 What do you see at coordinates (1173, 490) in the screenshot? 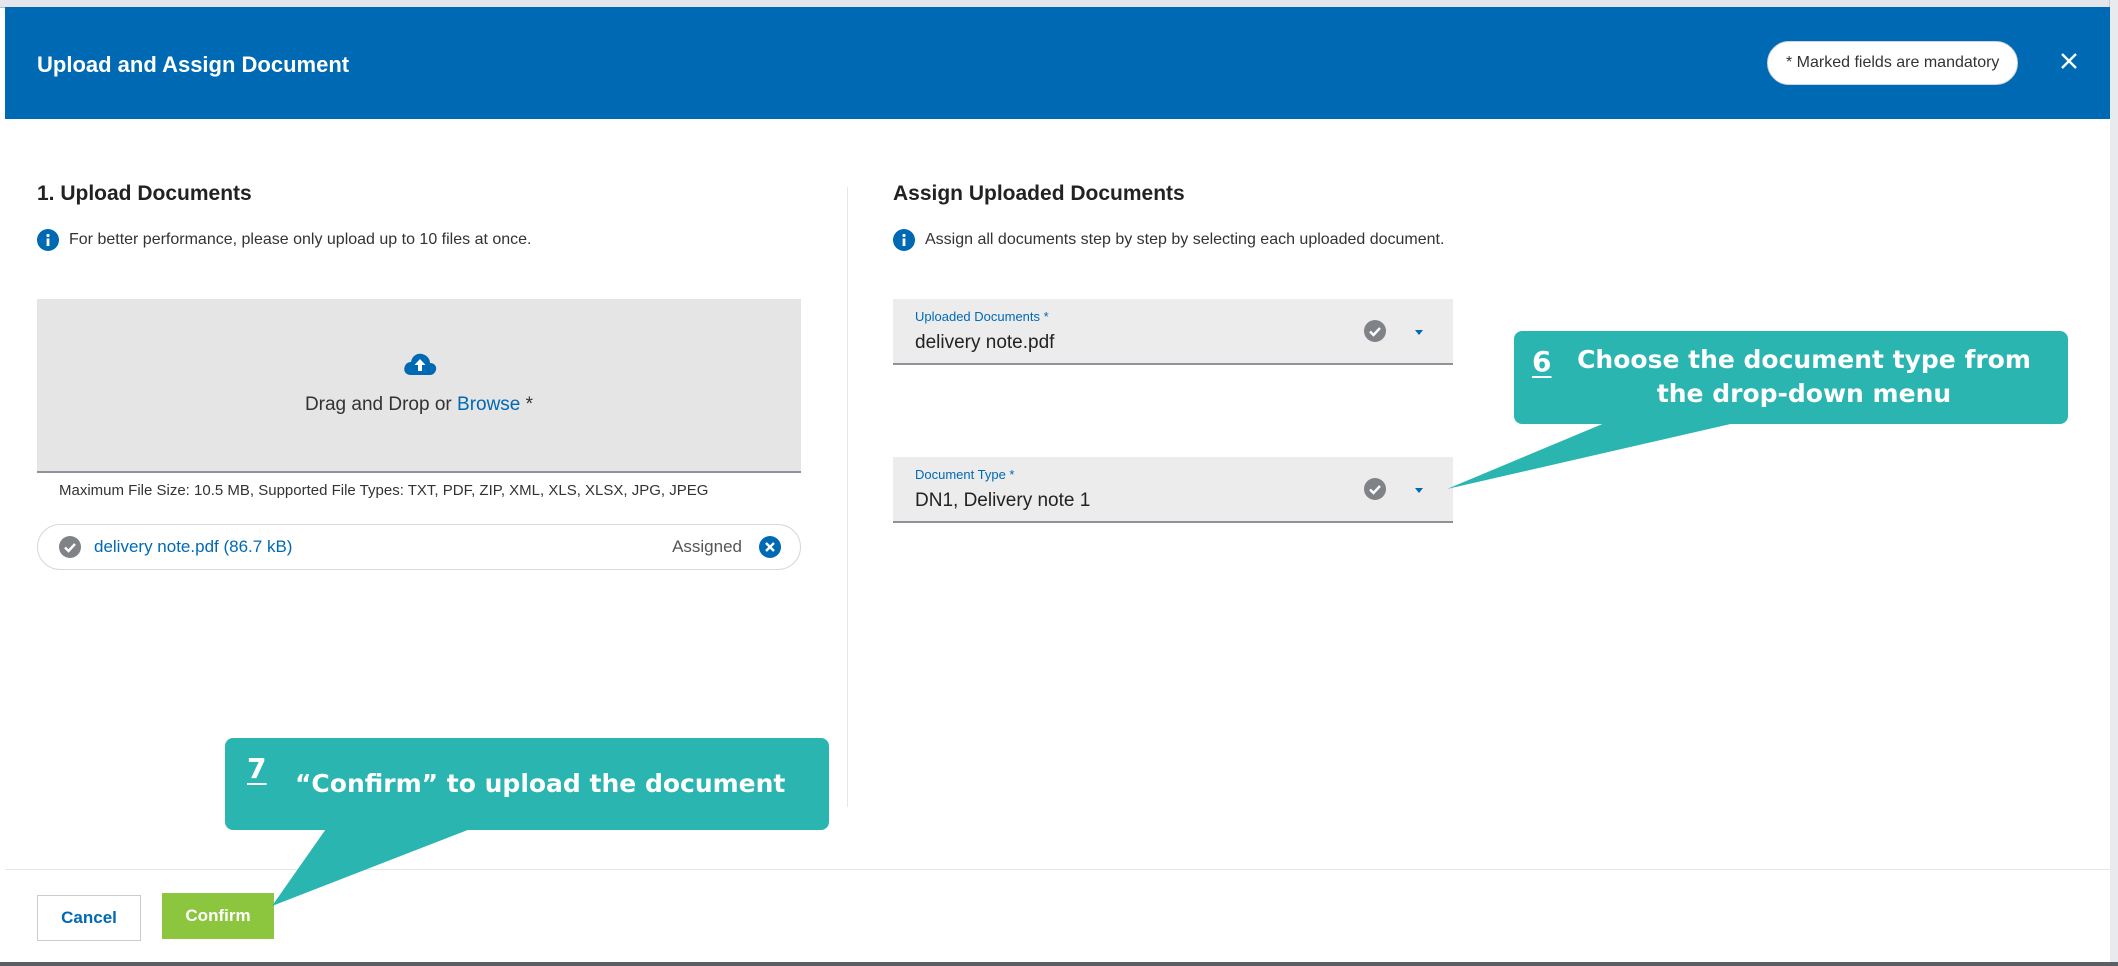
I see `document-type-select: Document Type * DN1, Delivery note 1` at bounding box center [1173, 490].